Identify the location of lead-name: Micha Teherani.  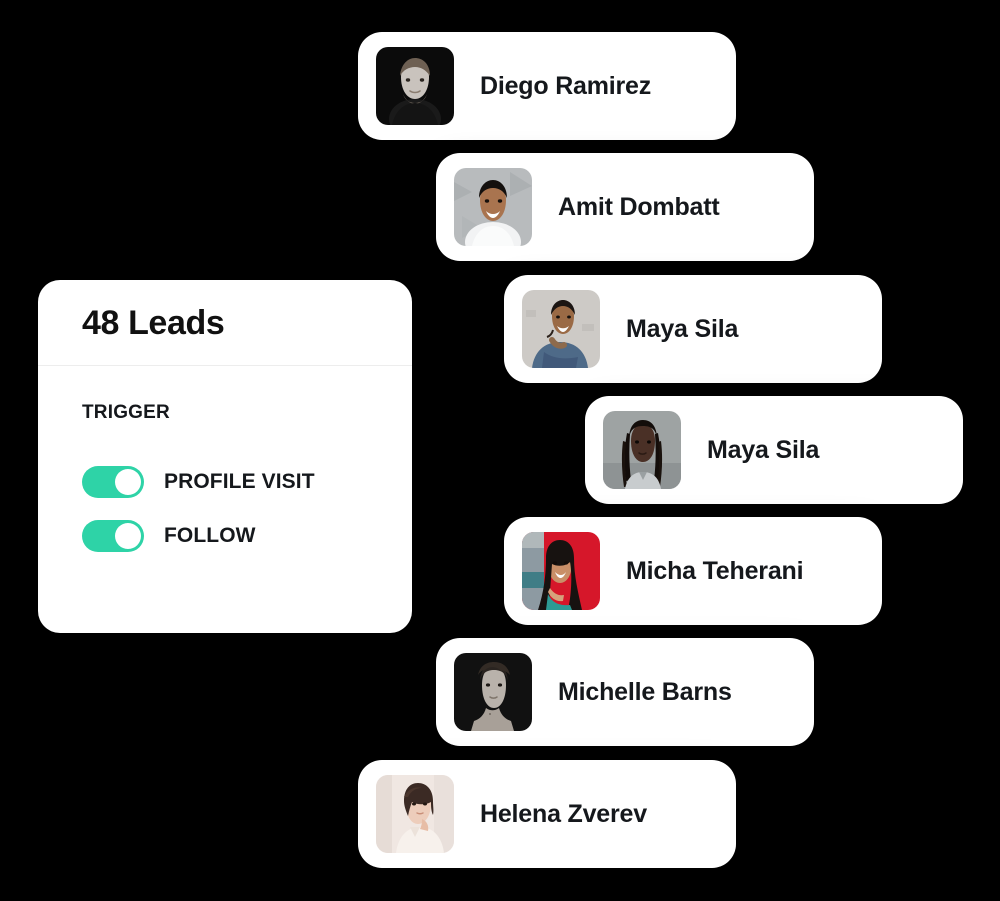
(715, 570).